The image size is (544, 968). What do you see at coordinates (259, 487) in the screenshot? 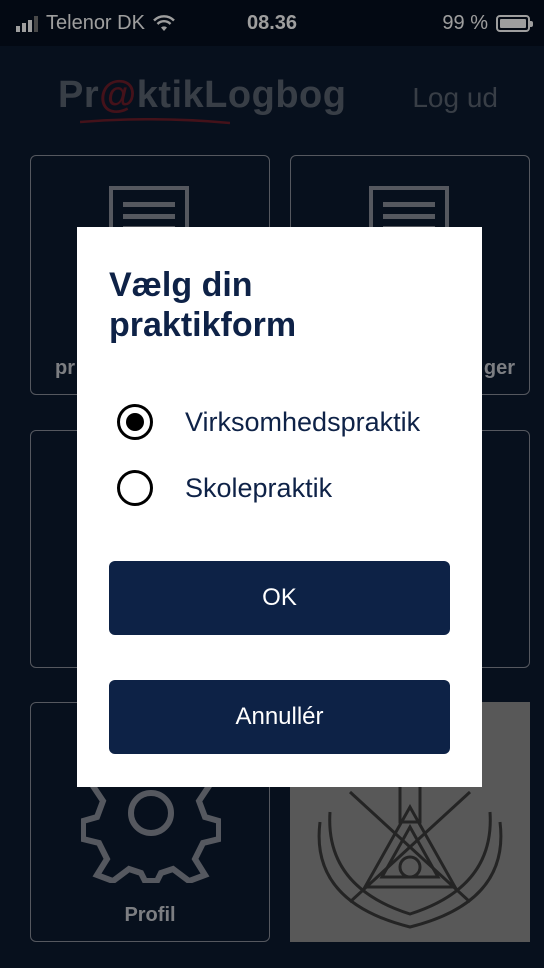
I see `option-label: Skolepraktik` at bounding box center [259, 487].